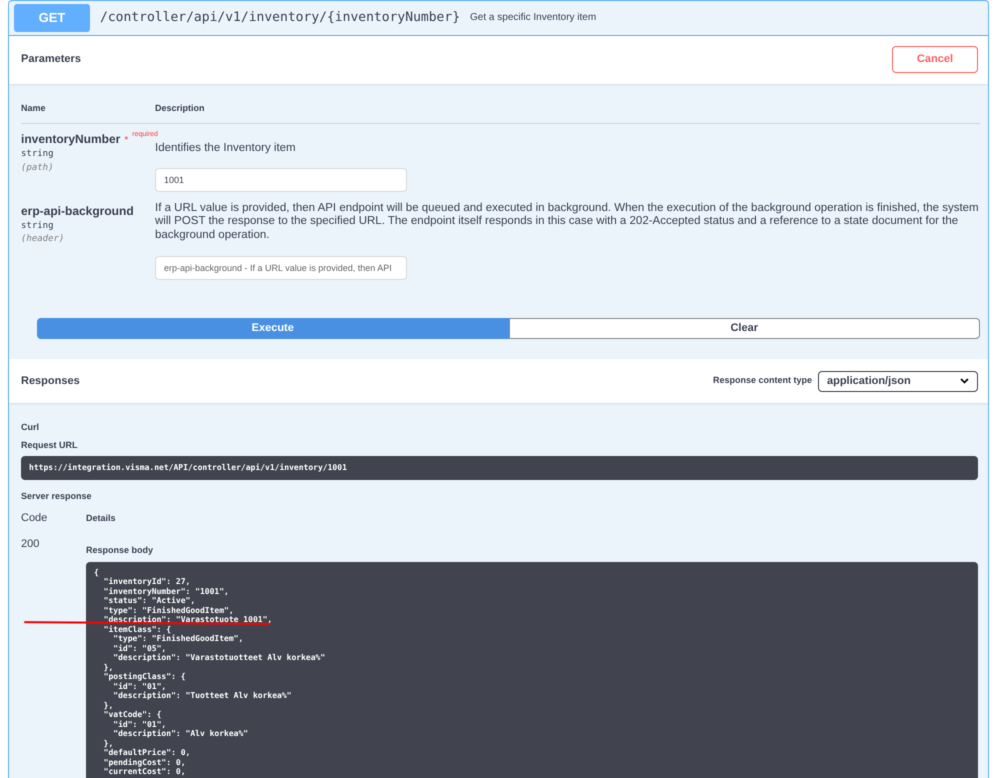 The height and width of the screenshot is (778, 999). I want to click on clear-button: Clear, so click(744, 328).